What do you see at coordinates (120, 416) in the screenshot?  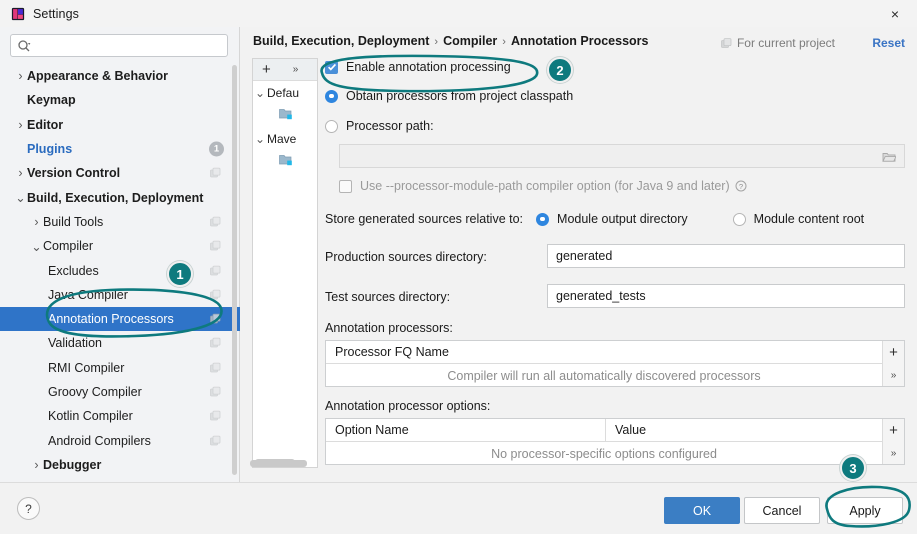 I see `sidebar-item-kotlin-compiler: Kotlin Compiler` at bounding box center [120, 416].